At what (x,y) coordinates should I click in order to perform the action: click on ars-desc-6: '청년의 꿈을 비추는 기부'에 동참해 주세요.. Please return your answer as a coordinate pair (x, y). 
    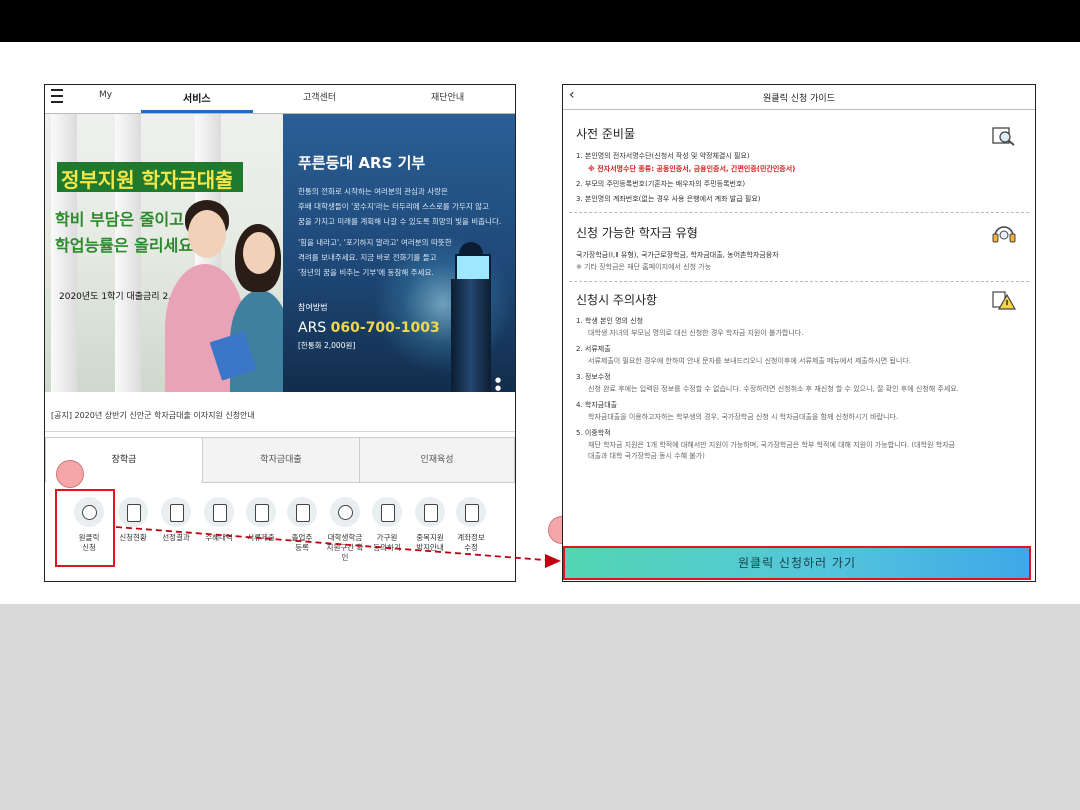
    Looking at the image, I should click on (366, 272).